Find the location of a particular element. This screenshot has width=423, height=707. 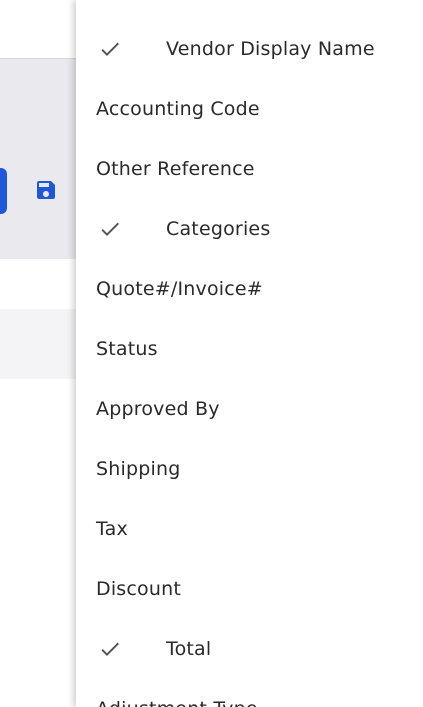

menu-item-shipping: Shipping is located at coordinates (249, 469).